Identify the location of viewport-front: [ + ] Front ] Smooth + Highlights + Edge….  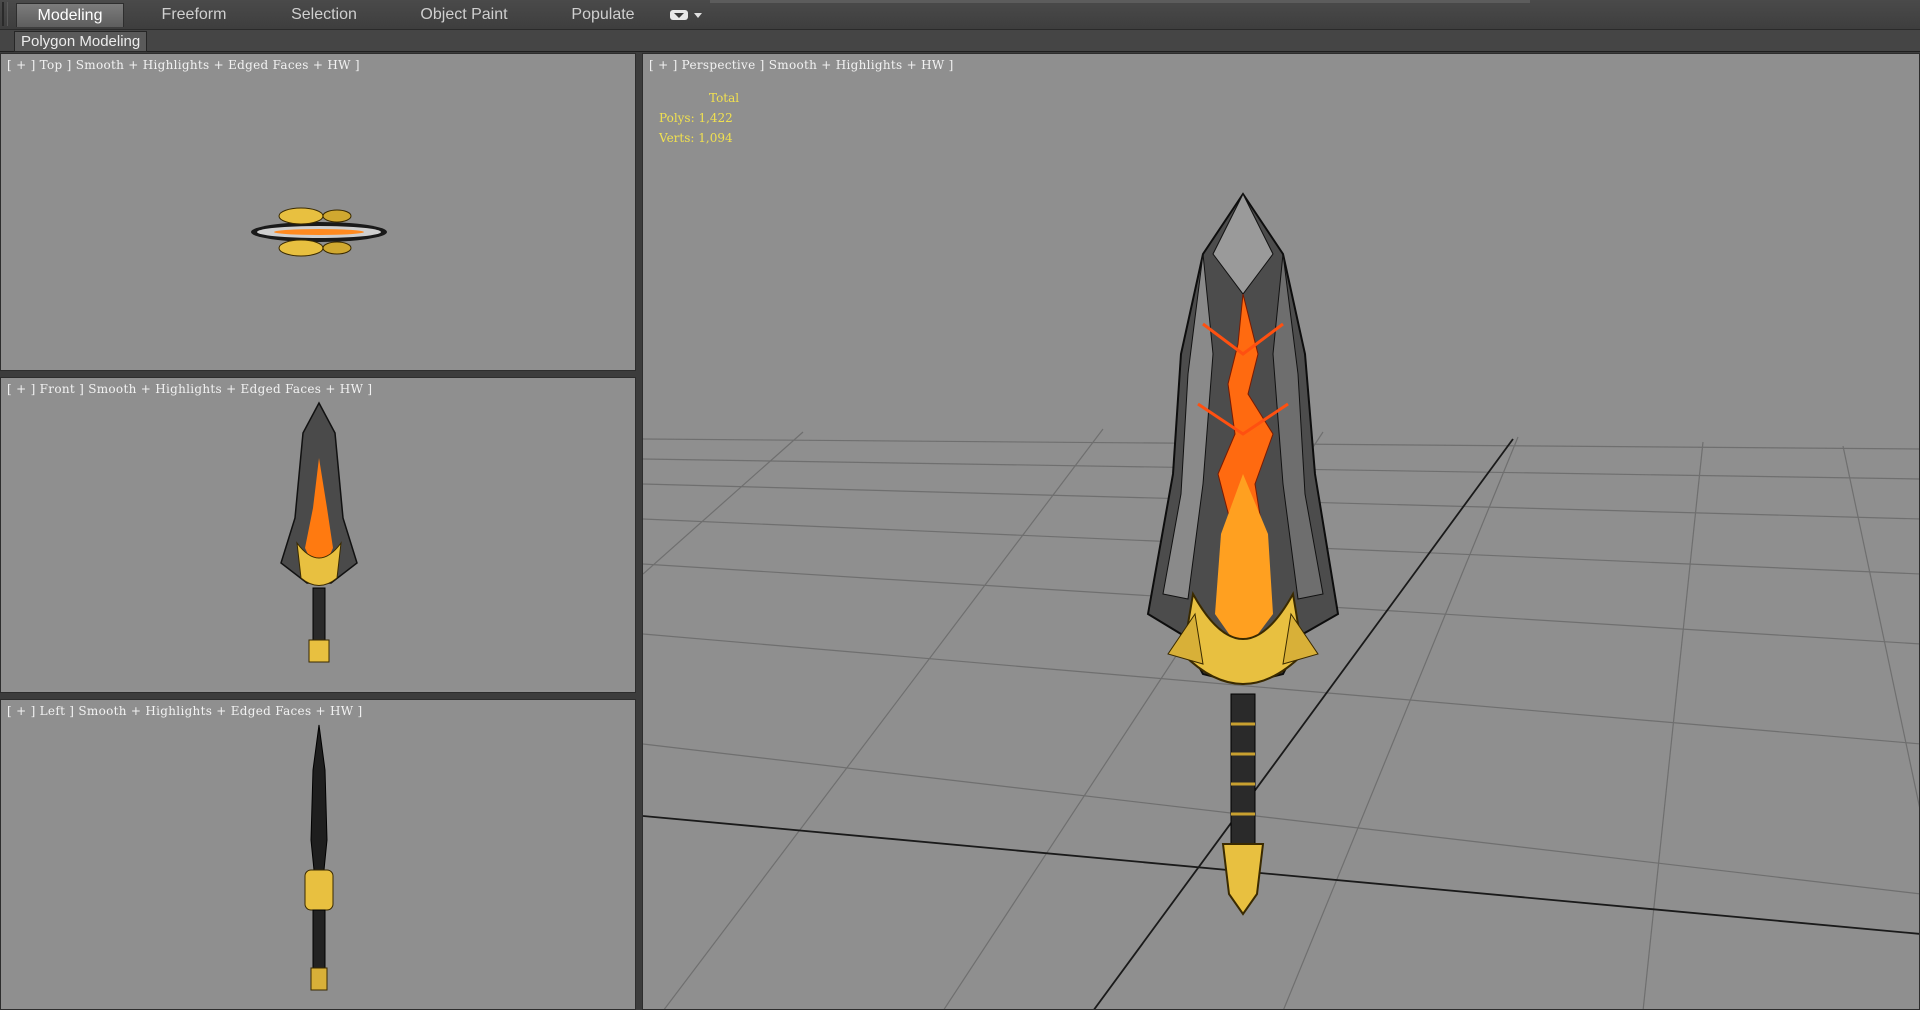
(318, 535).